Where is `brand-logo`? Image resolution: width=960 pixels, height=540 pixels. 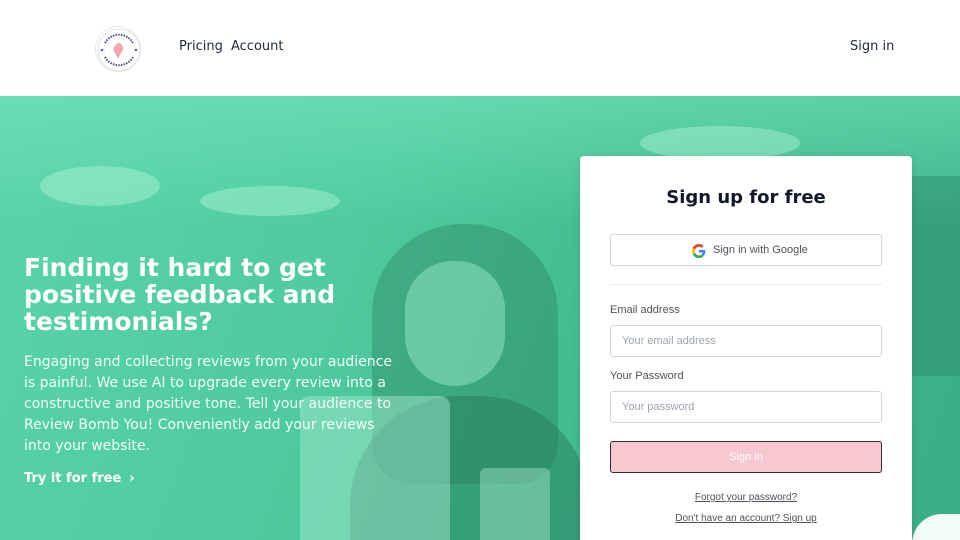 brand-logo is located at coordinates (118, 49).